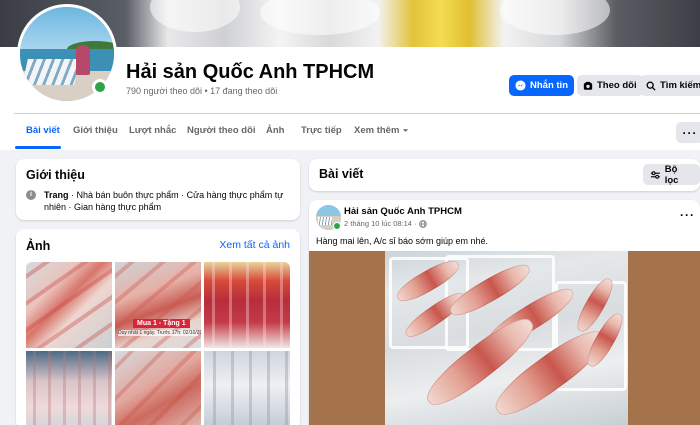 Image resolution: width=700 pixels, height=425 pixels. Describe the element at coordinates (588, 85) in the screenshot. I see `follow-icon` at that location.